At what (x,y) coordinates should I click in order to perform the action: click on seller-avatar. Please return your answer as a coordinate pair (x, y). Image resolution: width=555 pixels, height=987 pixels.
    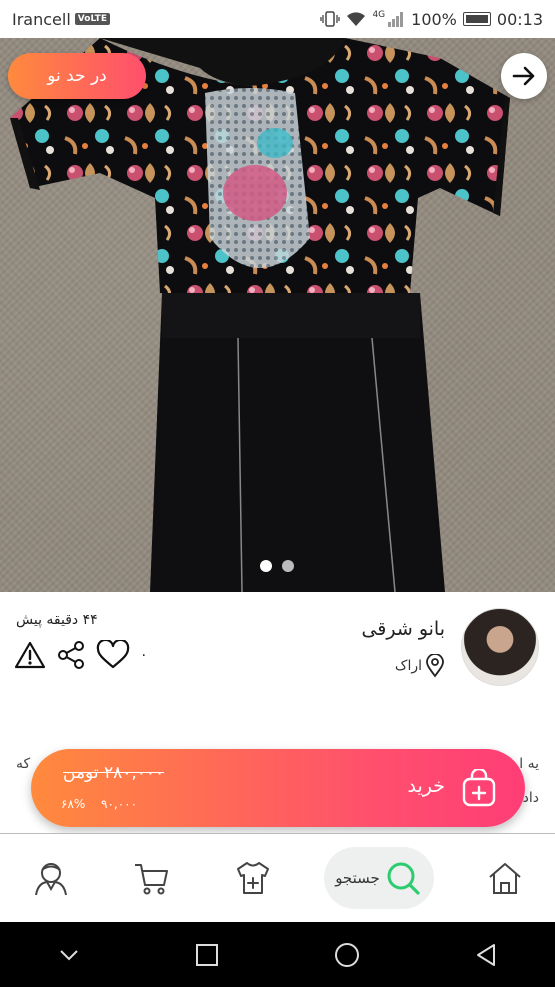
    Looking at the image, I should click on (500, 647).